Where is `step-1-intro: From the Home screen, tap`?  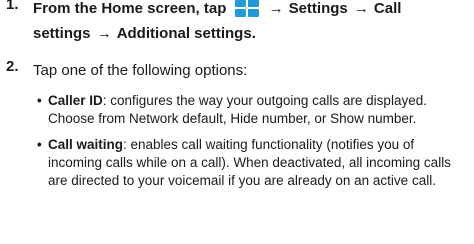
step-1-intro: From the Home screen, tap is located at coordinates (130, 8).